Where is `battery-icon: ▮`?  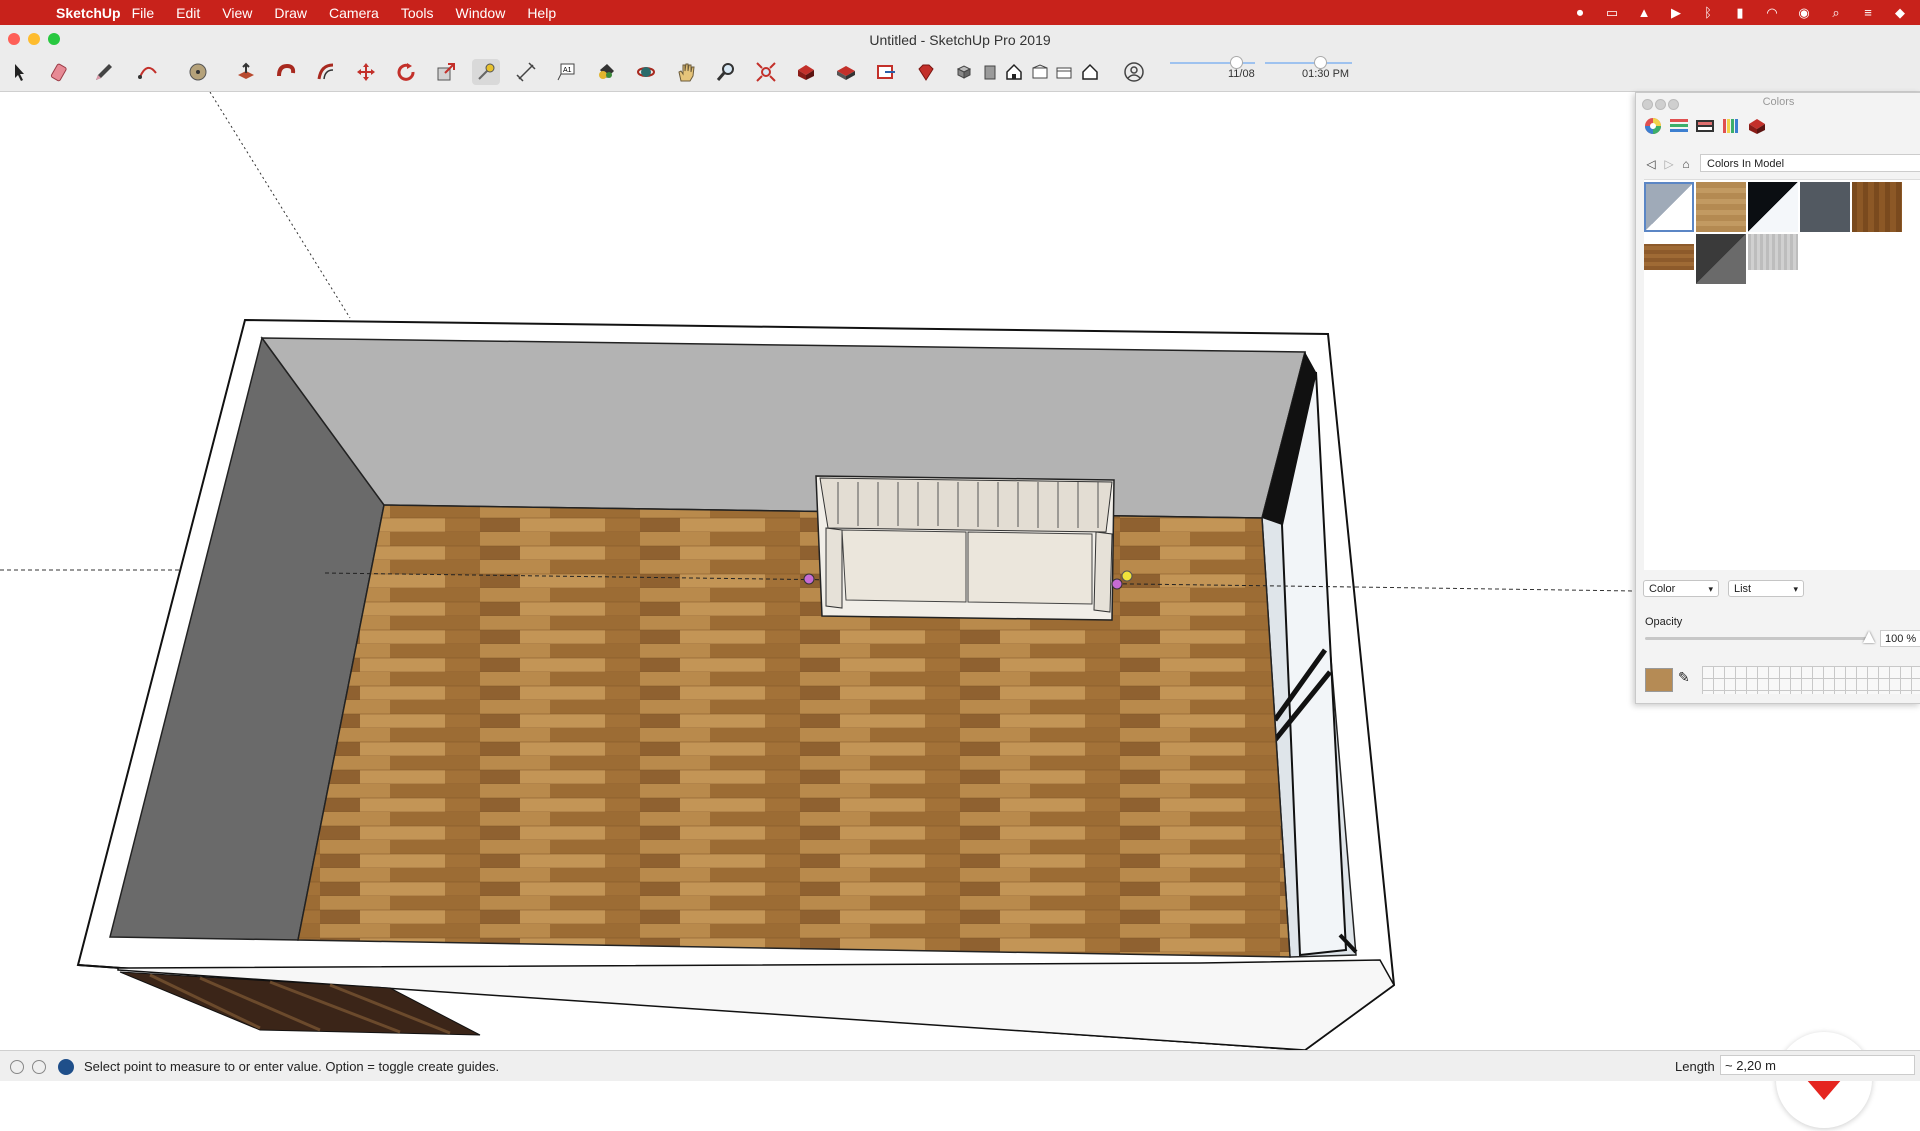
battery-icon: ▮ is located at coordinates (1740, 12).